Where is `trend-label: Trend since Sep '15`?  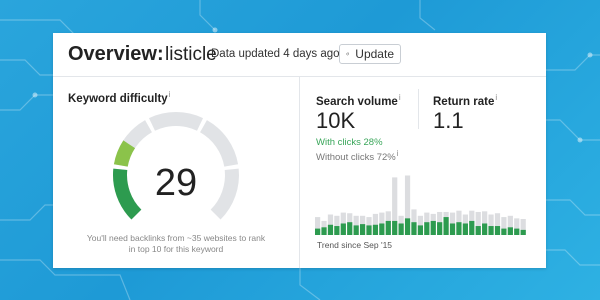
trend-label: Trend since Sep '15 is located at coordinates (355, 245).